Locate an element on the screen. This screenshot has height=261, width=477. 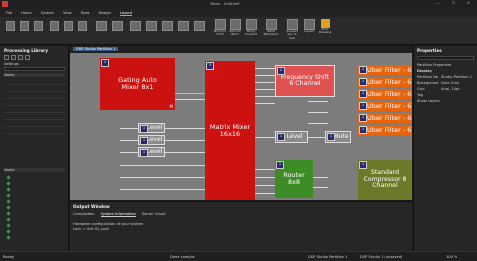
distribute-h-icon is located at coordinates (101, 26).